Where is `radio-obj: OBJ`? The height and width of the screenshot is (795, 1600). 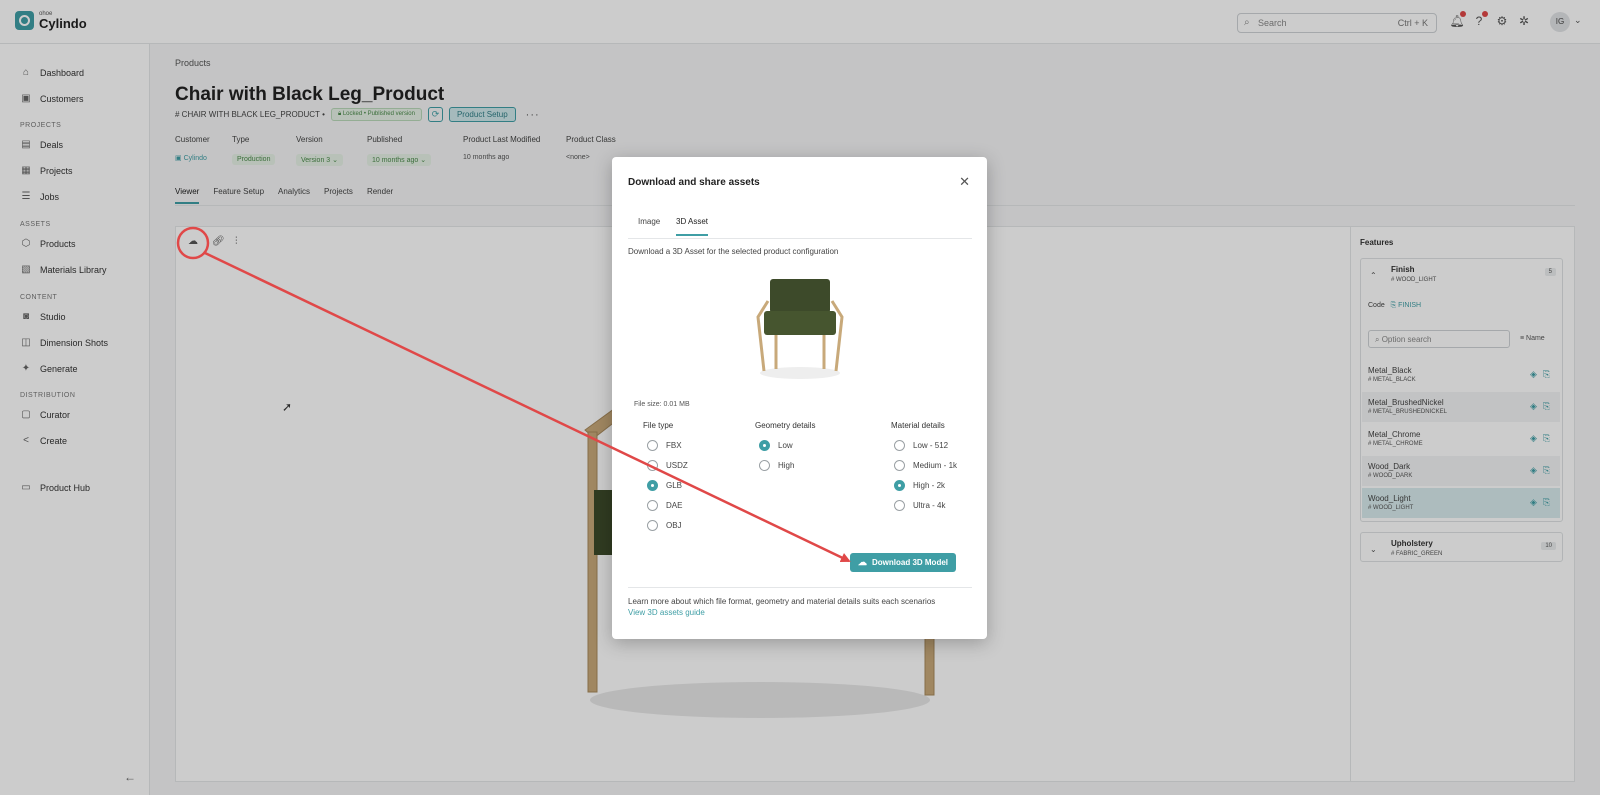 radio-obj: OBJ is located at coordinates (664, 525).